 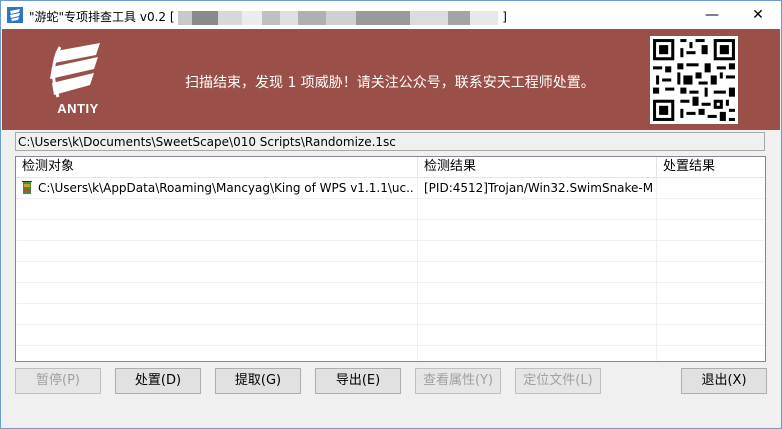 I want to click on export-button: 导出(E), so click(x=358, y=381).